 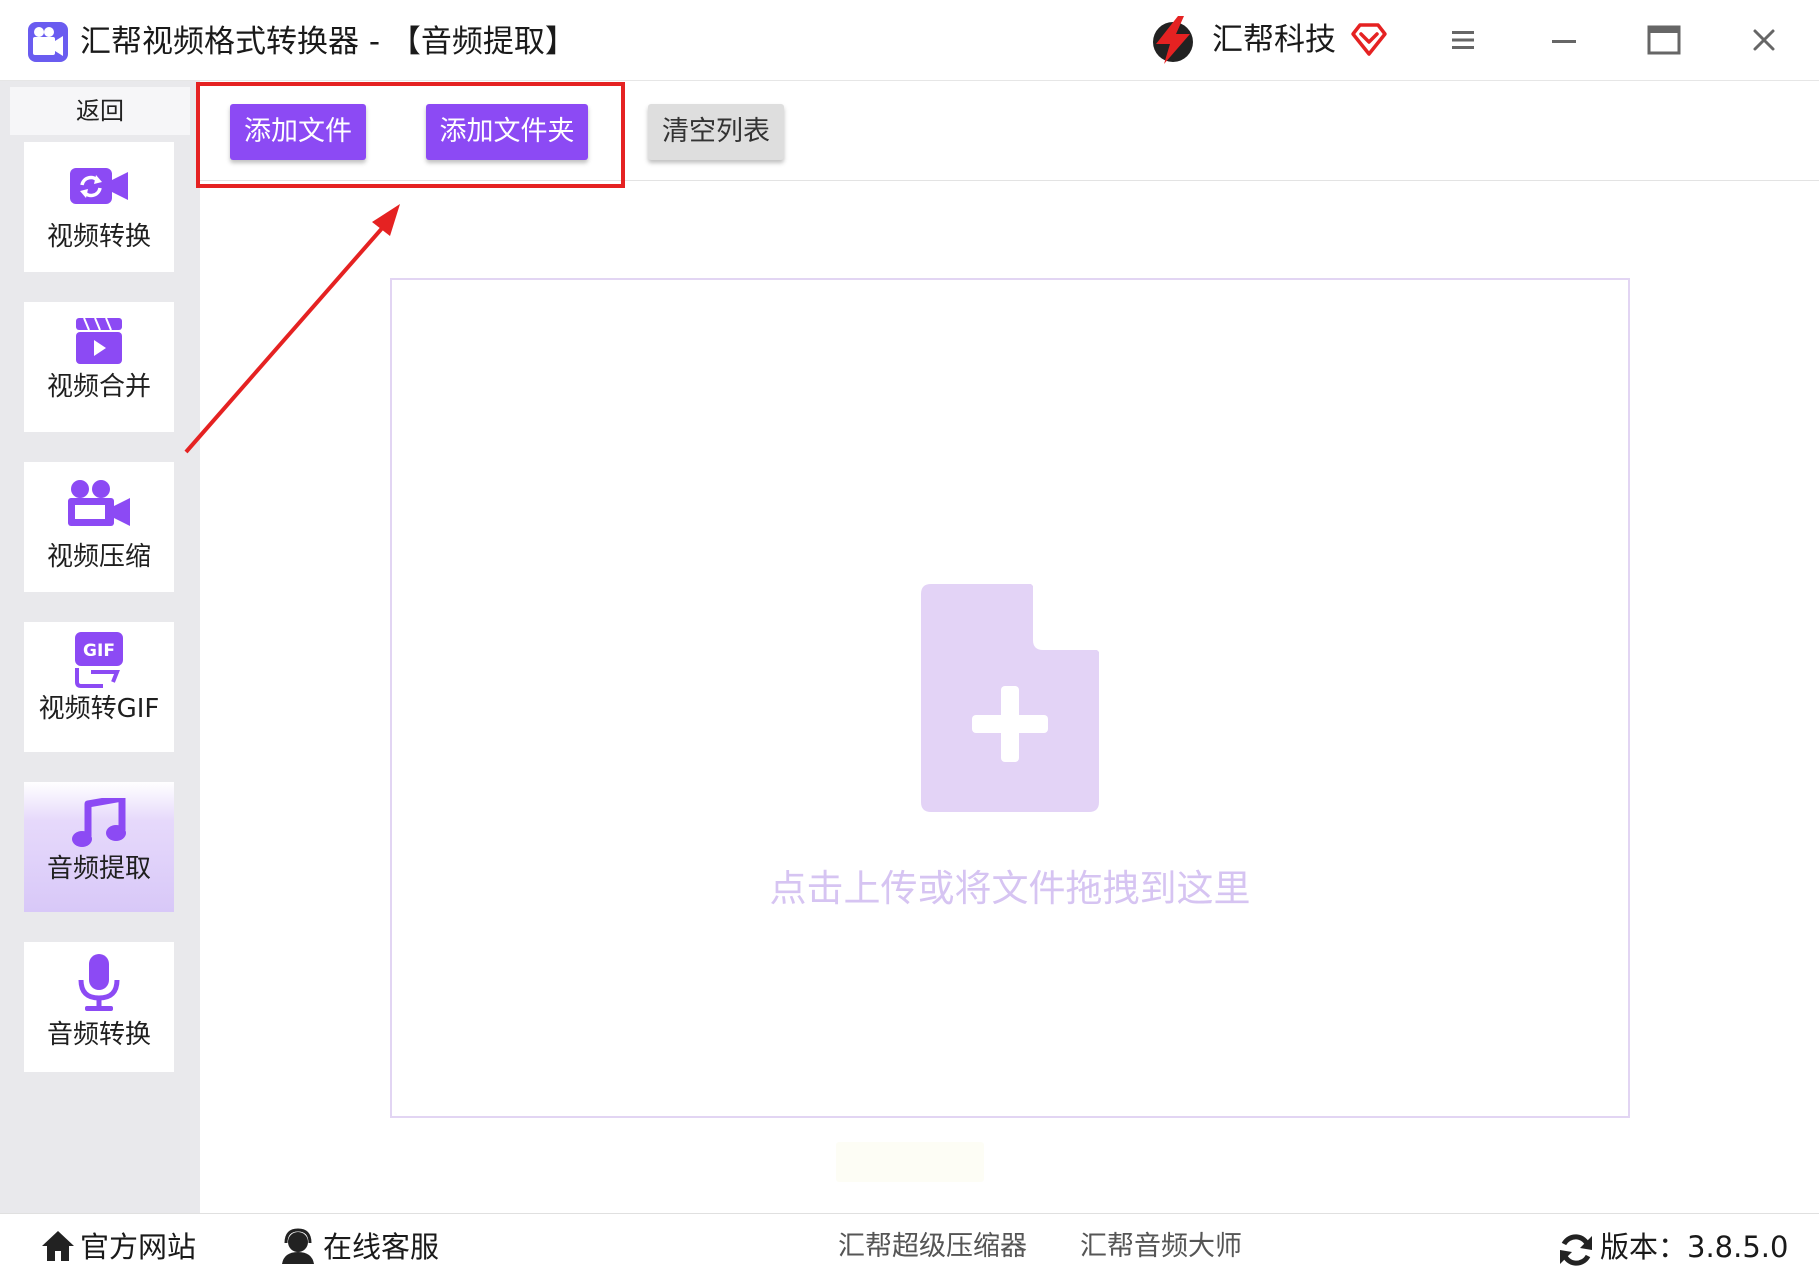 I want to click on sidebar-item-label: 视频合并, so click(x=98, y=387).